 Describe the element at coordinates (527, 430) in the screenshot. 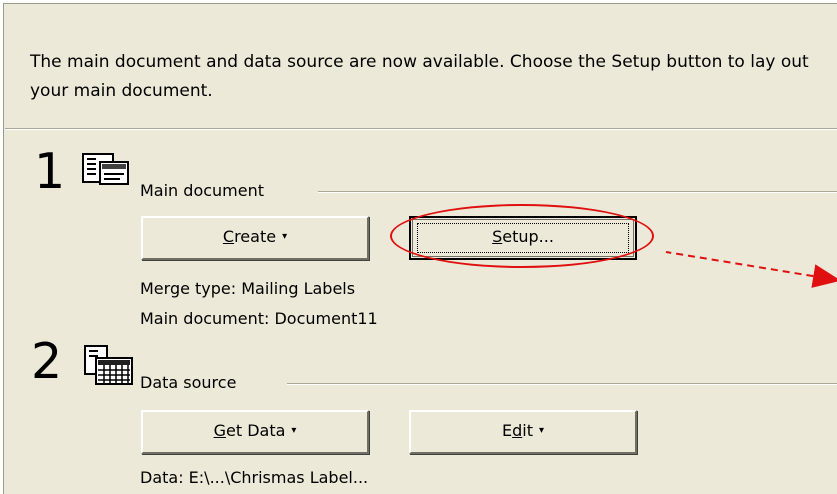

I see `edit-button-label-post: it` at that location.